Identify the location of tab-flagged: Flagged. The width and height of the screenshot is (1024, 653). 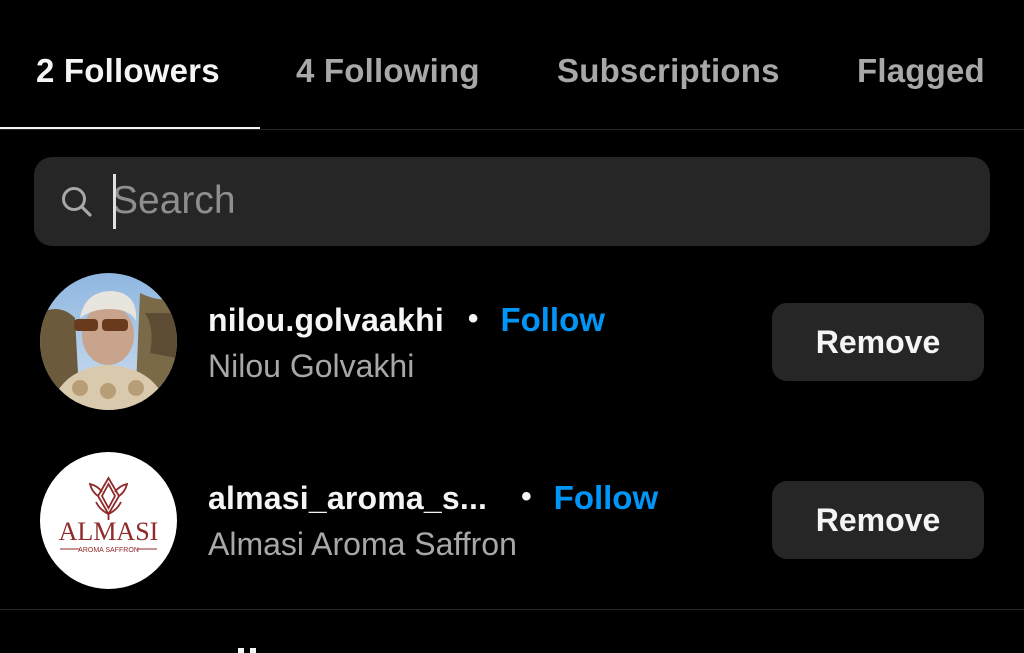
(921, 71).